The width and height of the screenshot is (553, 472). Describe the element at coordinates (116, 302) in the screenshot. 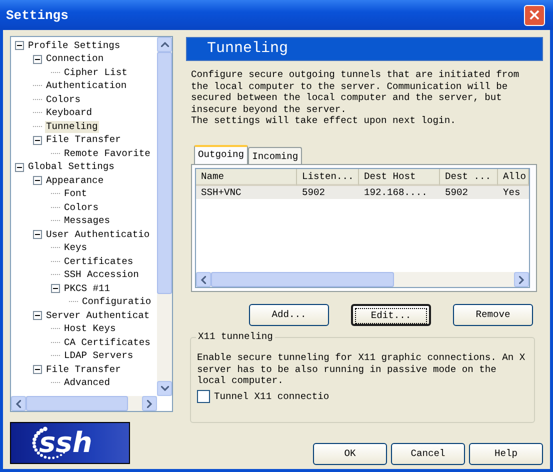

I see `tree-item: Configuratio` at that location.